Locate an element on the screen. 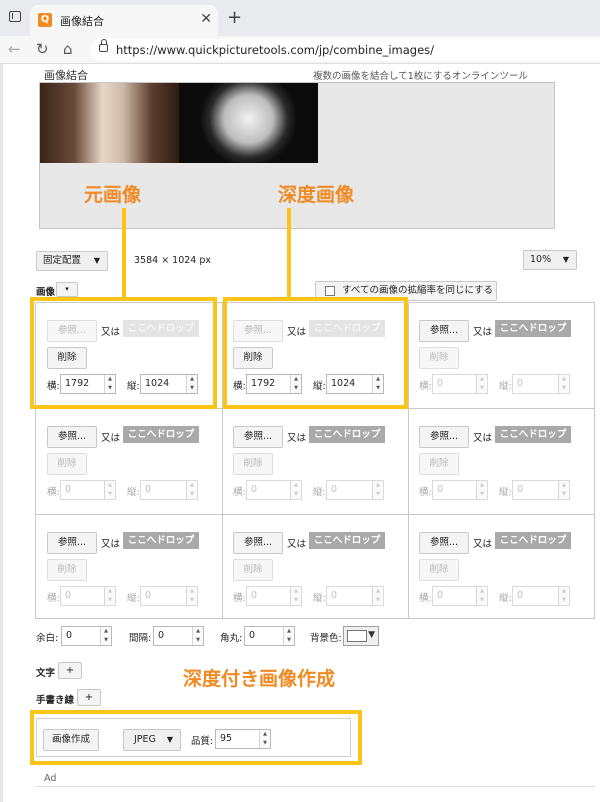 This screenshot has width=600, height=802. margin-input: 0 ▲ ▼ is located at coordinates (86, 636).